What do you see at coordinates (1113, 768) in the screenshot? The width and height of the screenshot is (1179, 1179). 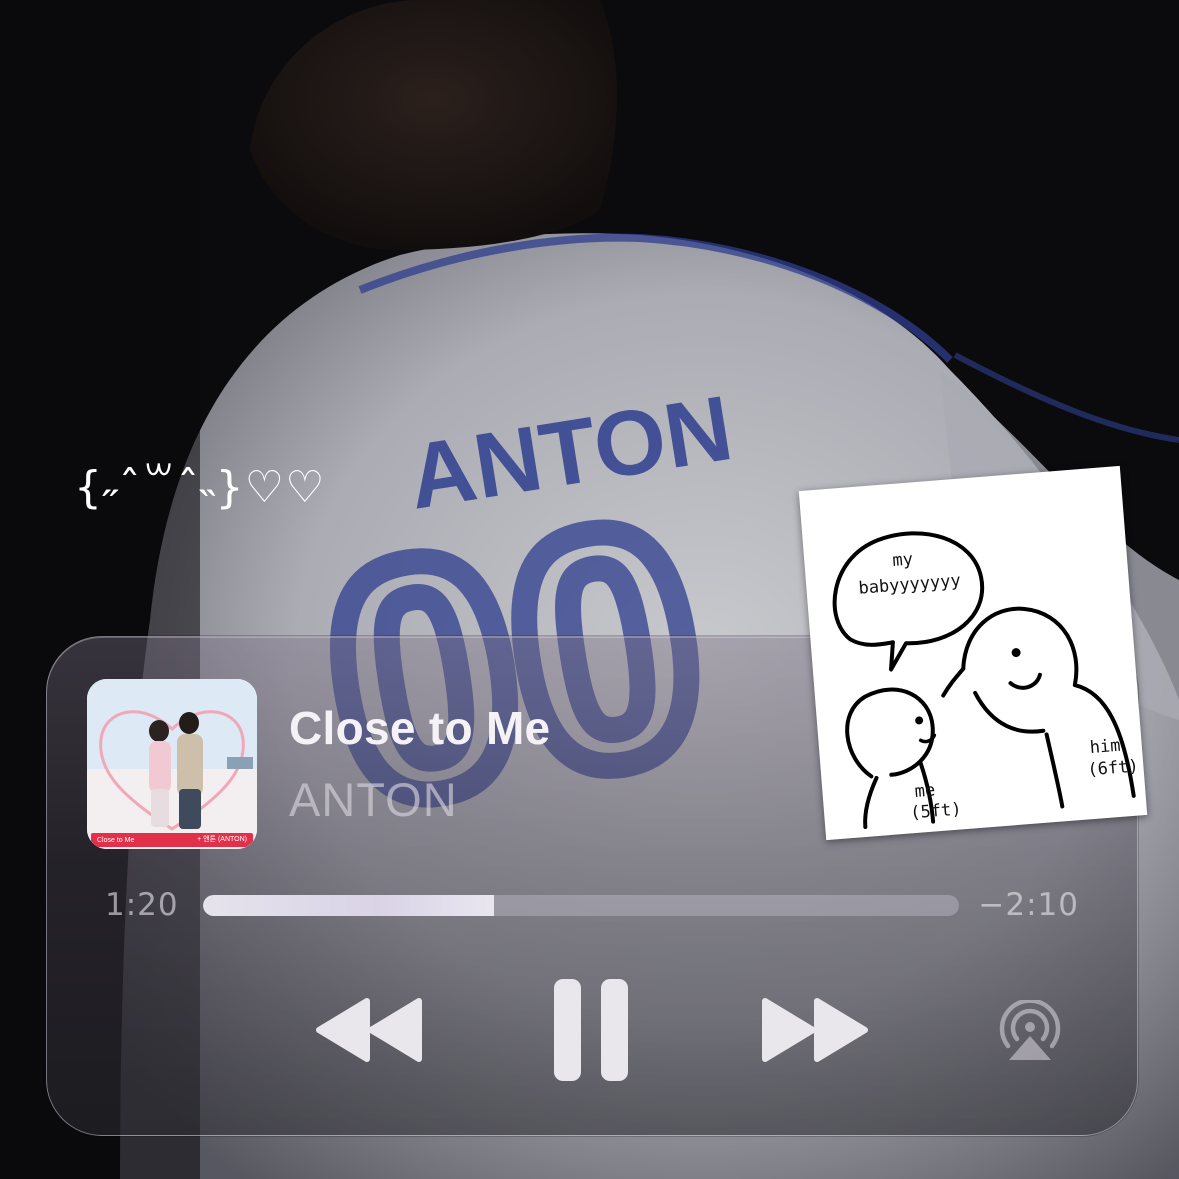 I see `label-him-height: (6ft)` at bounding box center [1113, 768].